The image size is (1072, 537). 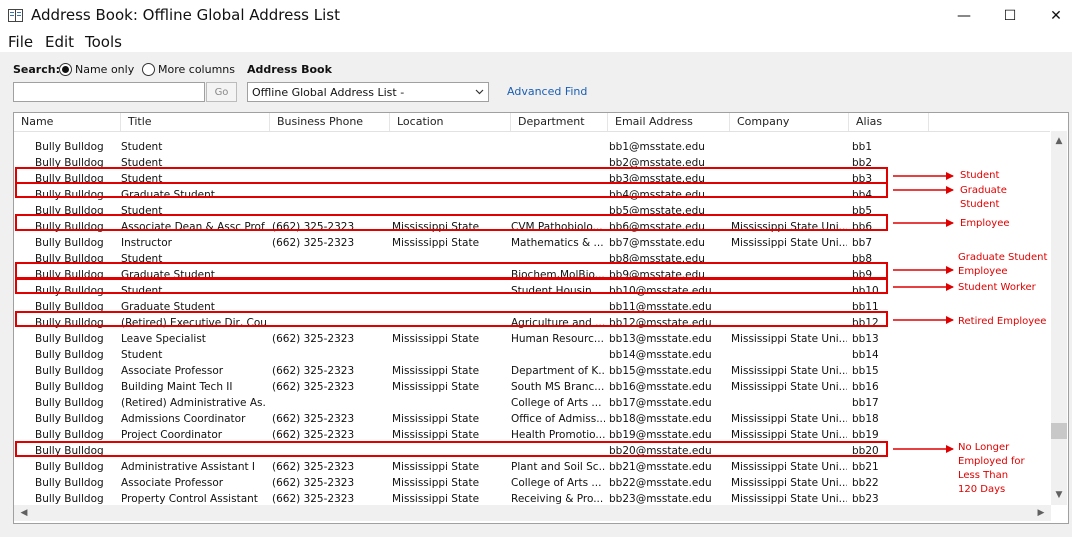 What do you see at coordinates (15, 15) in the screenshot?
I see `address-book-icon` at bounding box center [15, 15].